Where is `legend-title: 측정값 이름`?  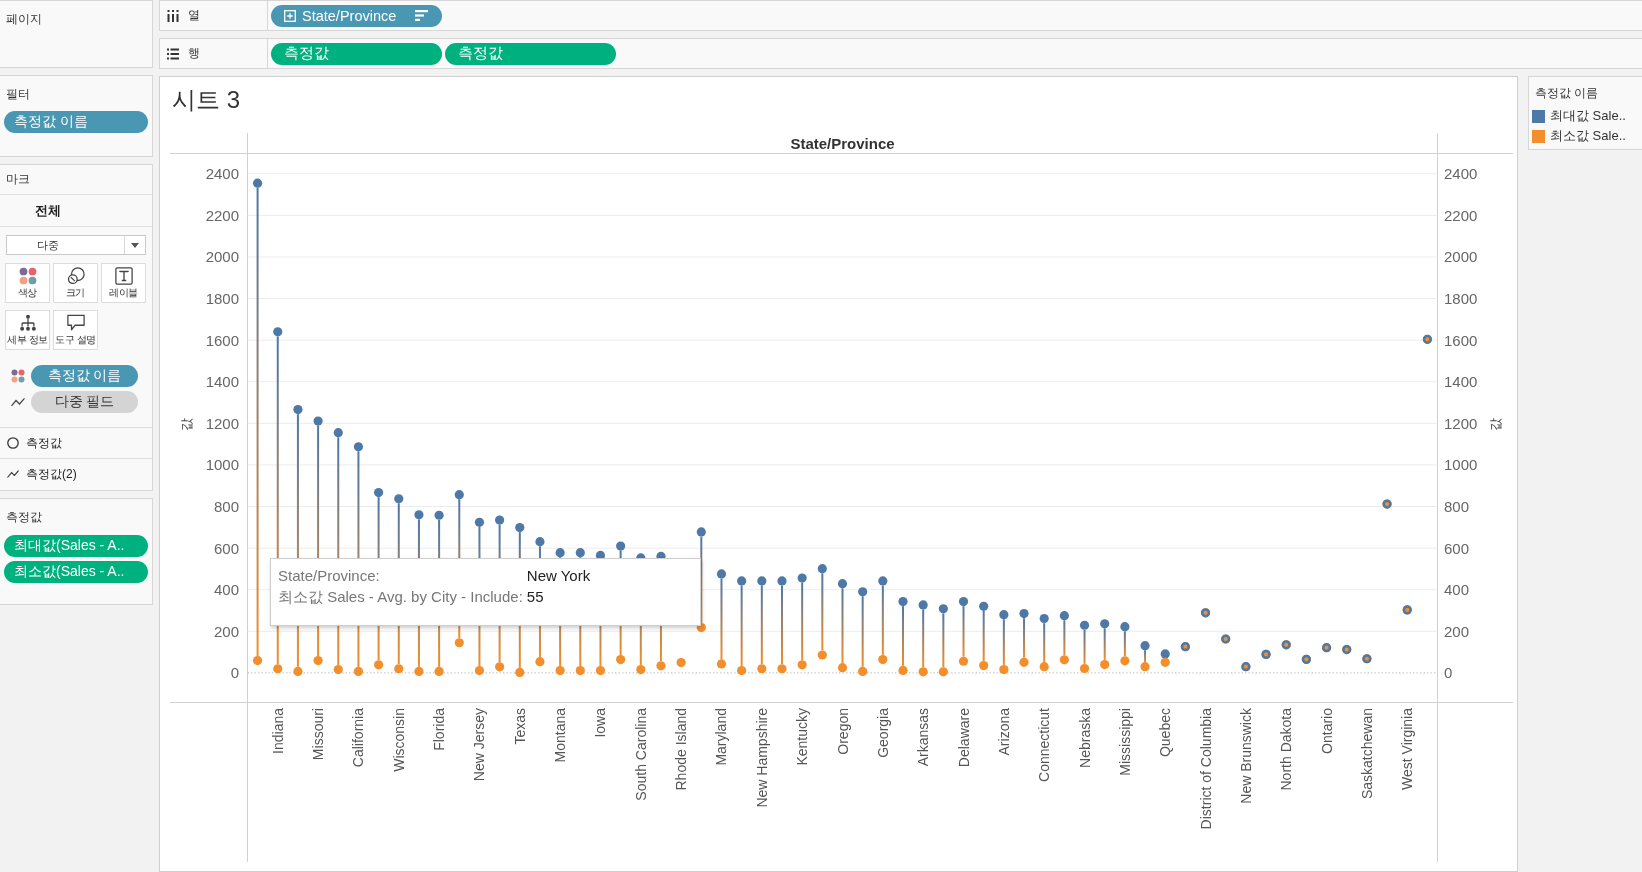 legend-title: 측정값 이름 is located at coordinates (1567, 93).